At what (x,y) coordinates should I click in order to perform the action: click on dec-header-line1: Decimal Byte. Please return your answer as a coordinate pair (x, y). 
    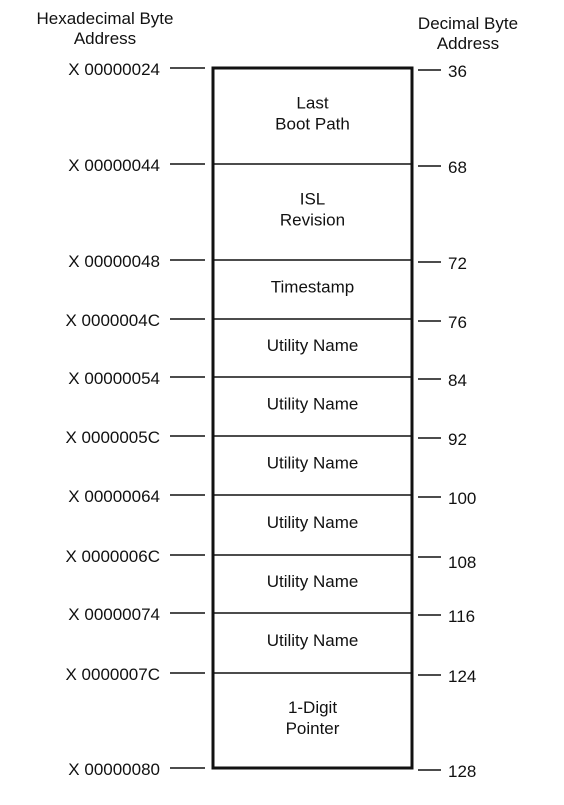
    Looking at the image, I should click on (468, 23).